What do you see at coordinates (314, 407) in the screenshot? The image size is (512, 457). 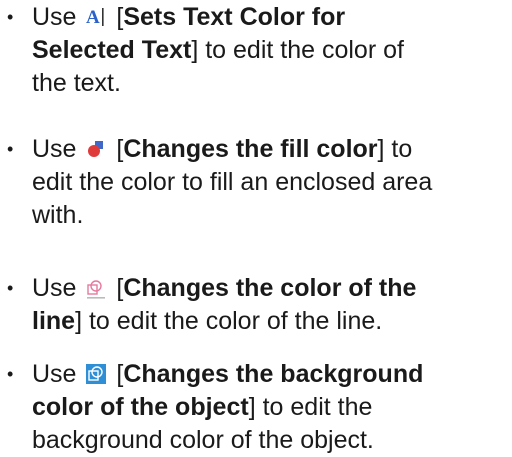 I see `item-description: to edit the` at bounding box center [314, 407].